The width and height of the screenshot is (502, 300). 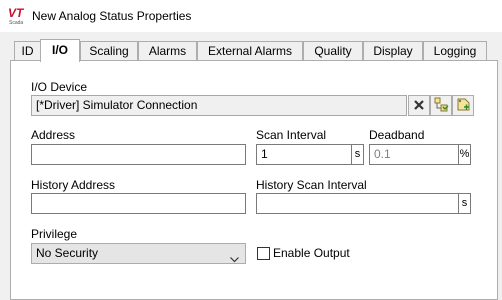 I want to click on io-device-field: [*Driver] Simulator Connection, so click(x=219, y=105).